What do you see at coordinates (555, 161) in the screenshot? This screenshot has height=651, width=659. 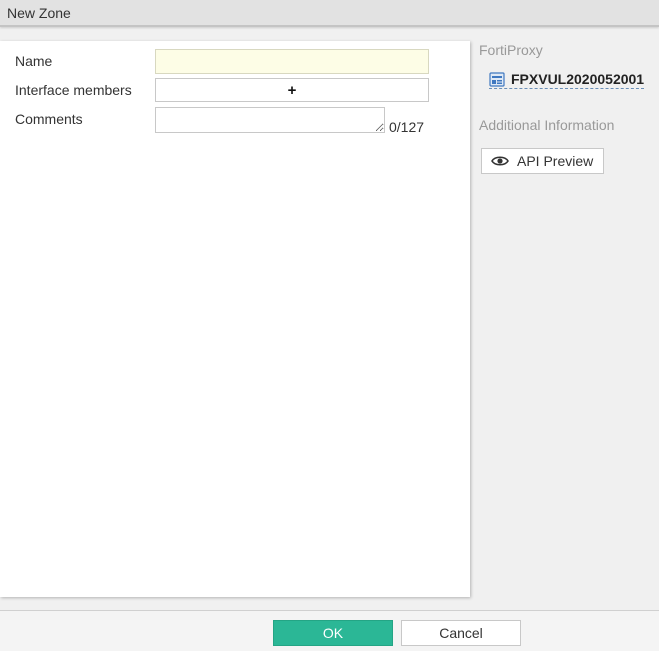 I see `api-preview-label: API Preview` at bounding box center [555, 161].